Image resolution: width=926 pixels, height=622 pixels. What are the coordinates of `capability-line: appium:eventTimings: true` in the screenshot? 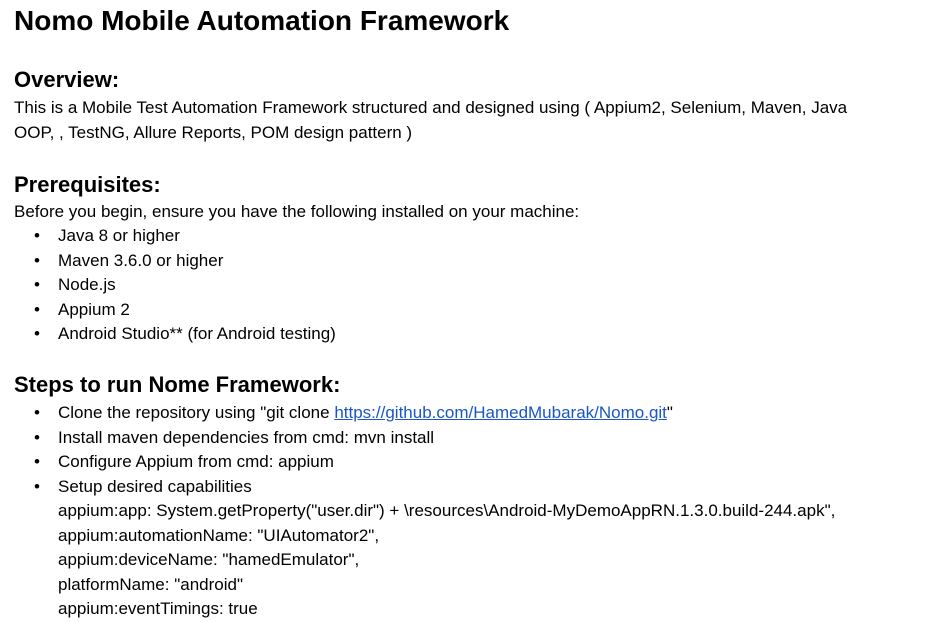 It's located at (158, 608).